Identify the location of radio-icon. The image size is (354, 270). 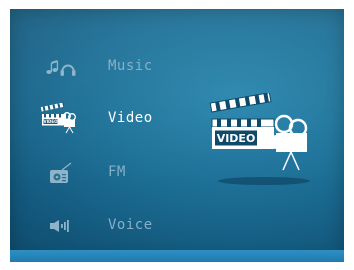
(59, 173).